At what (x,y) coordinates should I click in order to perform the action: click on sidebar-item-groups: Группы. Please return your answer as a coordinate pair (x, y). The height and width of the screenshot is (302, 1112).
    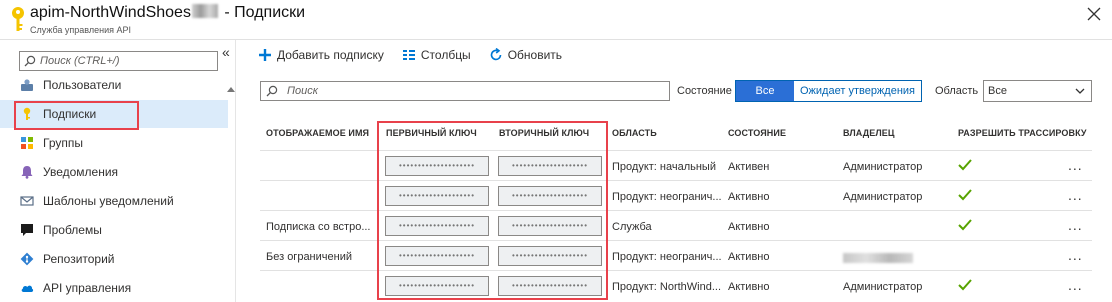
    Looking at the image, I should click on (114, 143).